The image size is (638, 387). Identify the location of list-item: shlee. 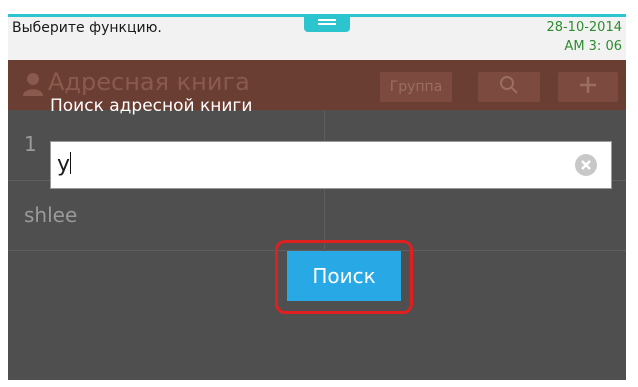
(166, 216).